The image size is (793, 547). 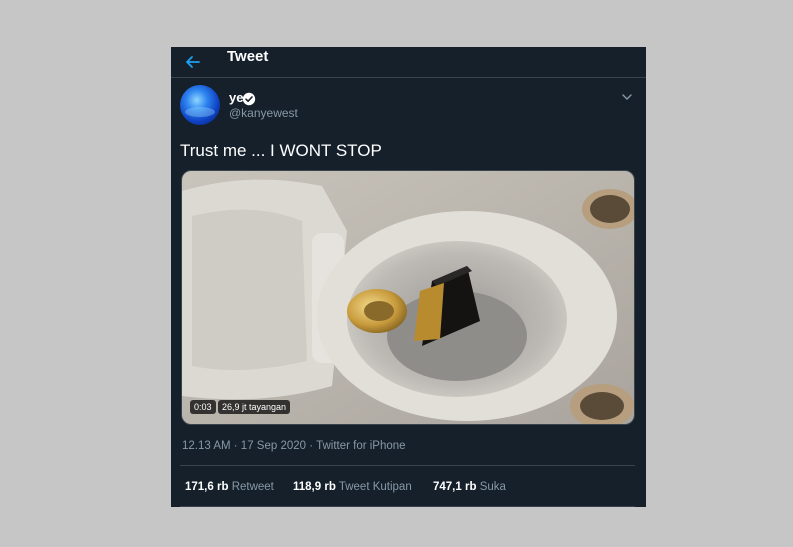 What do you see at coordinates (249, 99) in the screenshot?
I see `verified-badge-icon` at bounding box center [249, 99].